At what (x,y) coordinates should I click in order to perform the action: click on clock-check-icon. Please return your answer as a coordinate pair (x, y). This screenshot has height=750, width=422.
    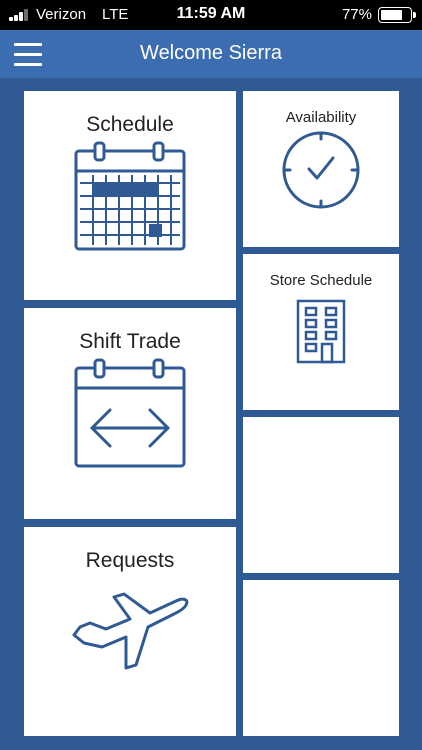
    Looking at the image, I should click on (321, 170).